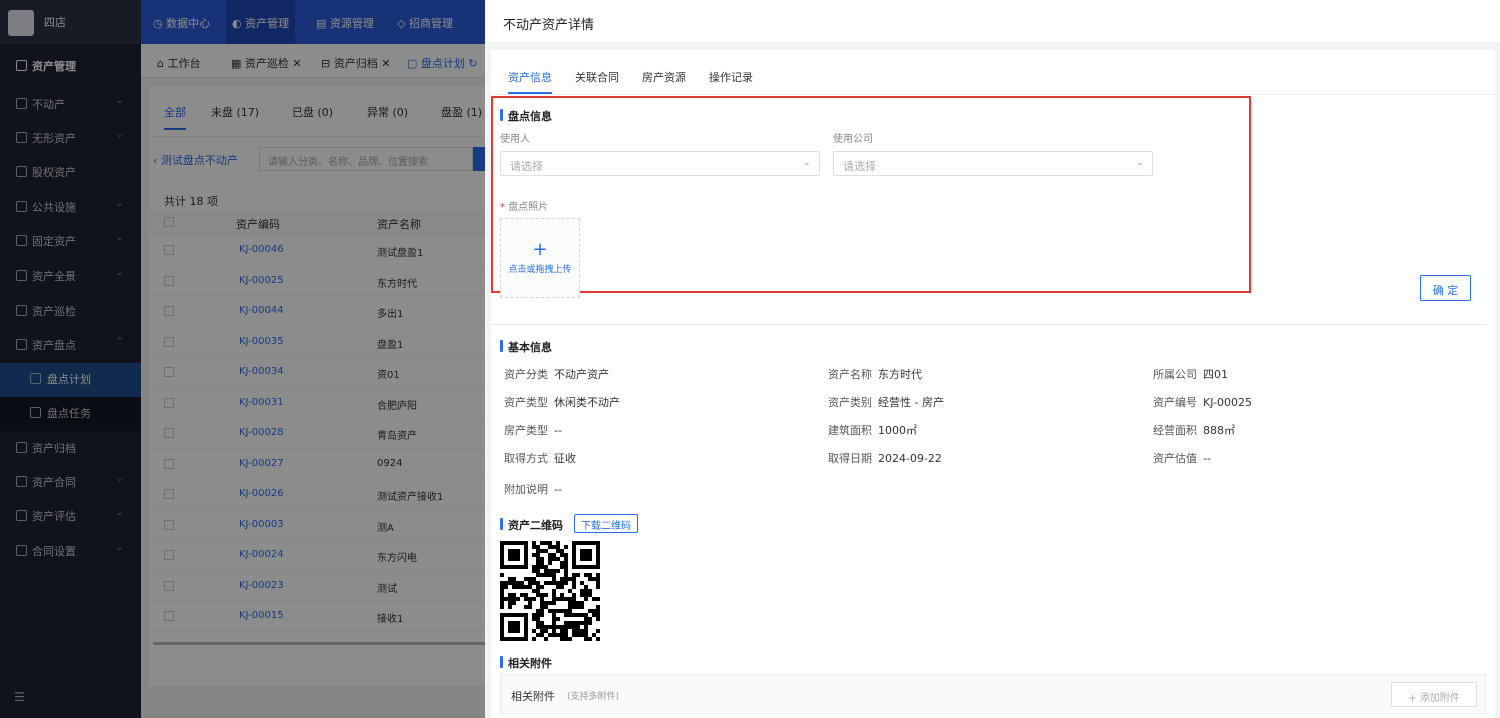 This screenshot has width=1500, height=718. Describe the element at coordinates (1203, 402) in the screenshot. I see `info-field: 资产编号 KJ-00025` at that location.